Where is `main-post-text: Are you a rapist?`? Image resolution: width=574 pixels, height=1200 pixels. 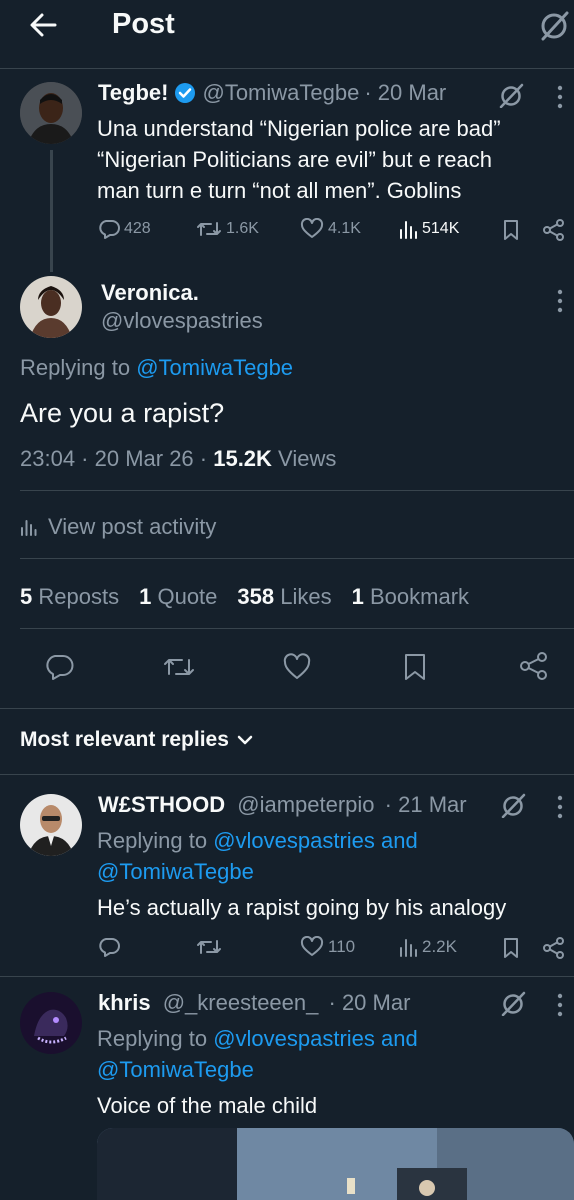
main-post-text: Are you a rapist? is located at coordinates (122, 413).